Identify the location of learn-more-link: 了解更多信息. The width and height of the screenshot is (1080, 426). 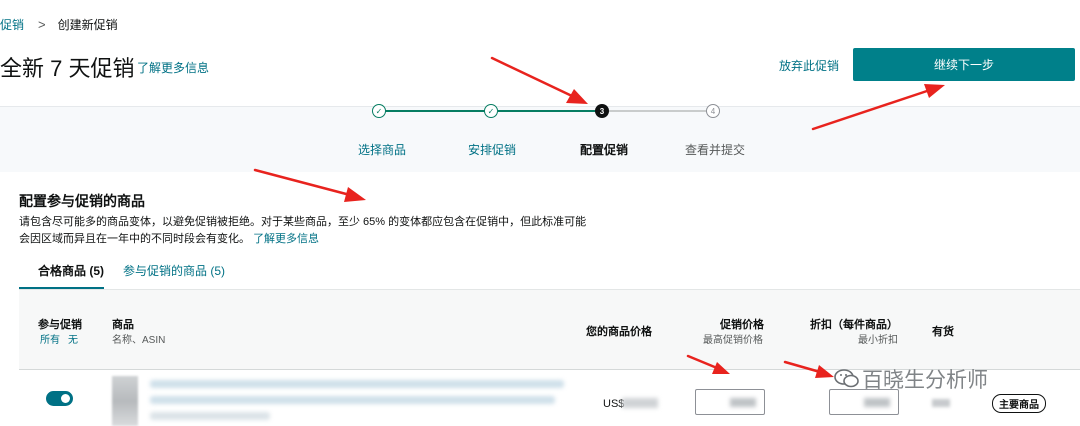
(173, 67).